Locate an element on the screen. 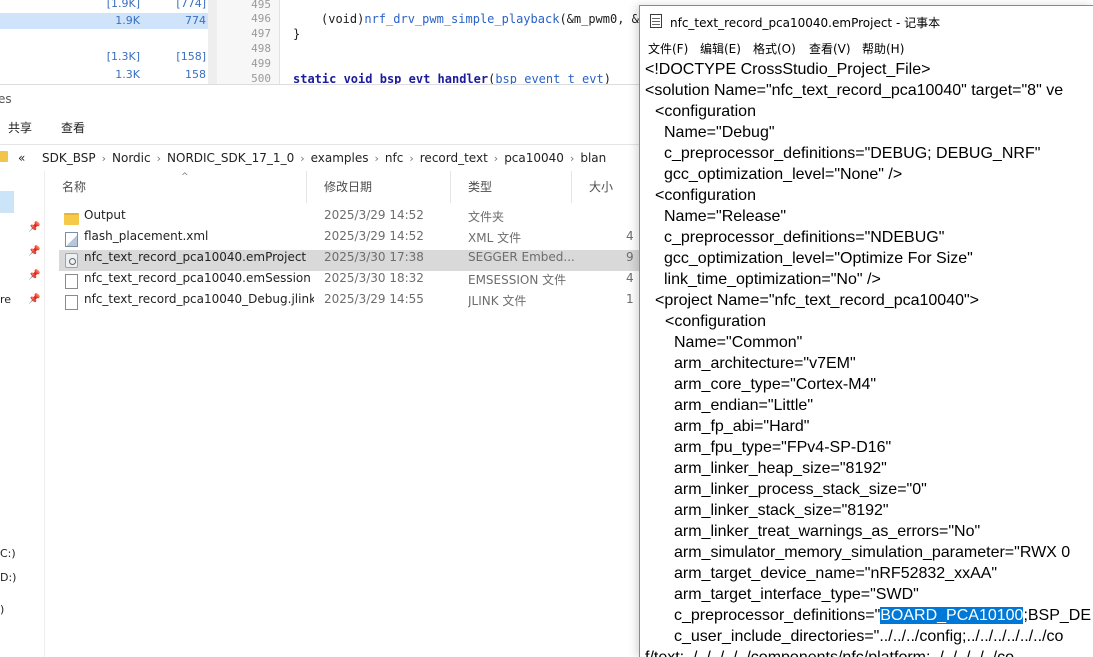 The width and height of the screenshot is (1093, 657). selected-text: BOARD_PCA10100 is located at coordinates (952, 615).